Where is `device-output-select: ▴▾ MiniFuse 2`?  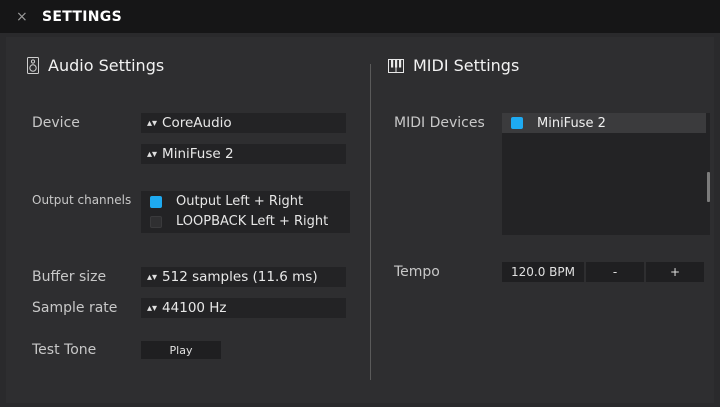
device-output-select: ▴▾ MiniFuse 2 is located at coordinates (243, 154).